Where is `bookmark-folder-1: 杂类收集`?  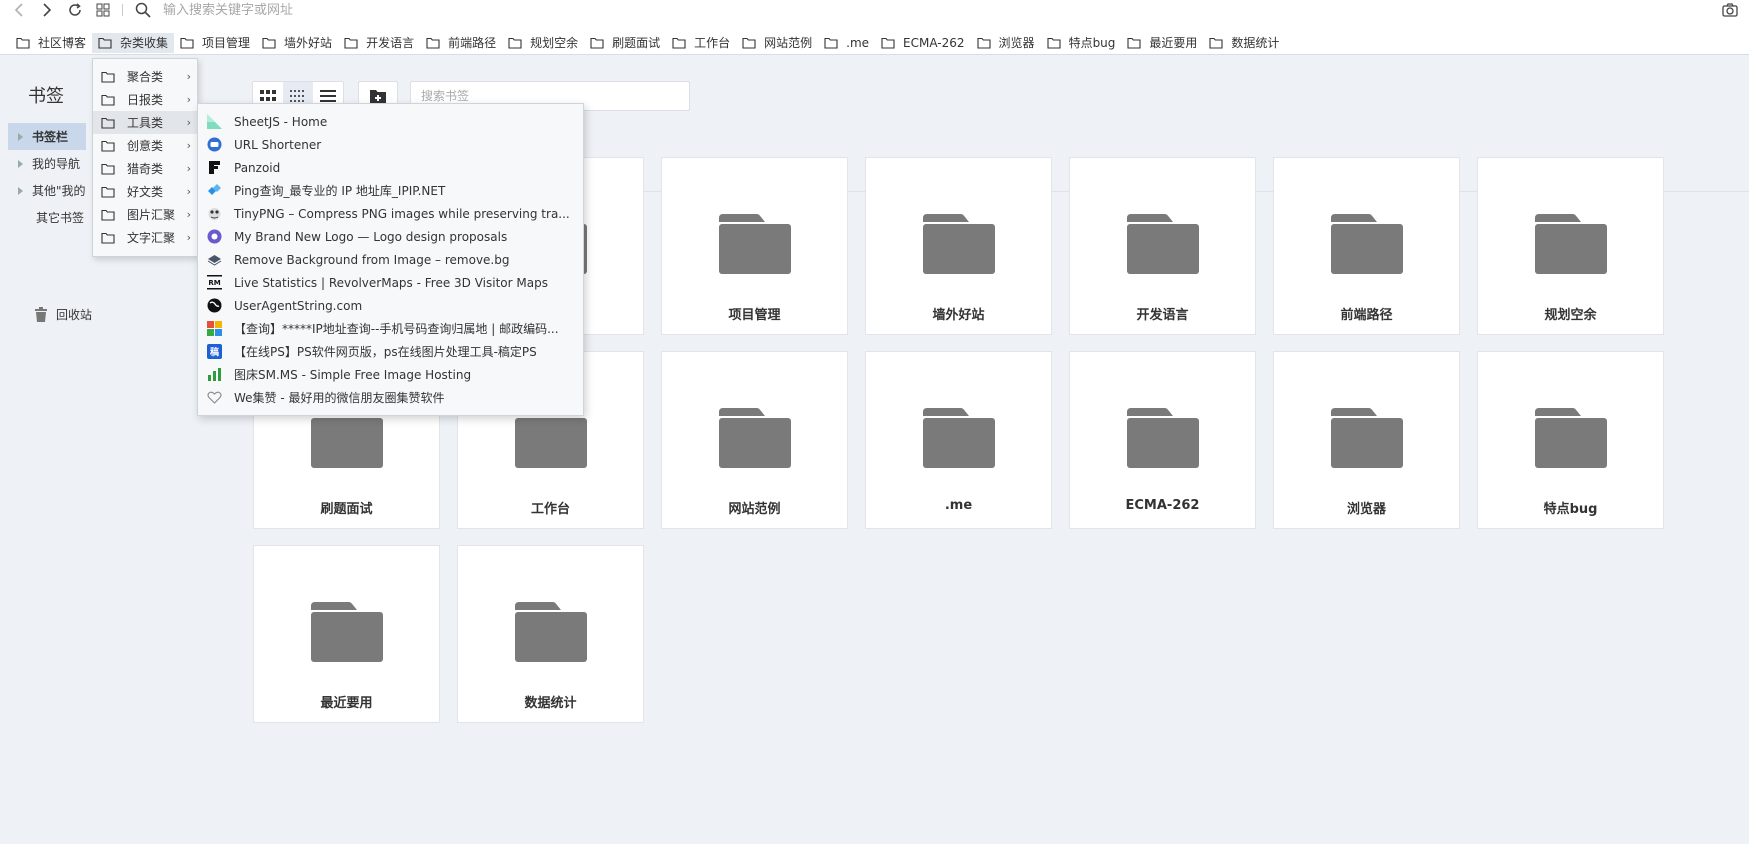
bookmark-folder-1: 杂类收集 is located at coordinates (133, 42).